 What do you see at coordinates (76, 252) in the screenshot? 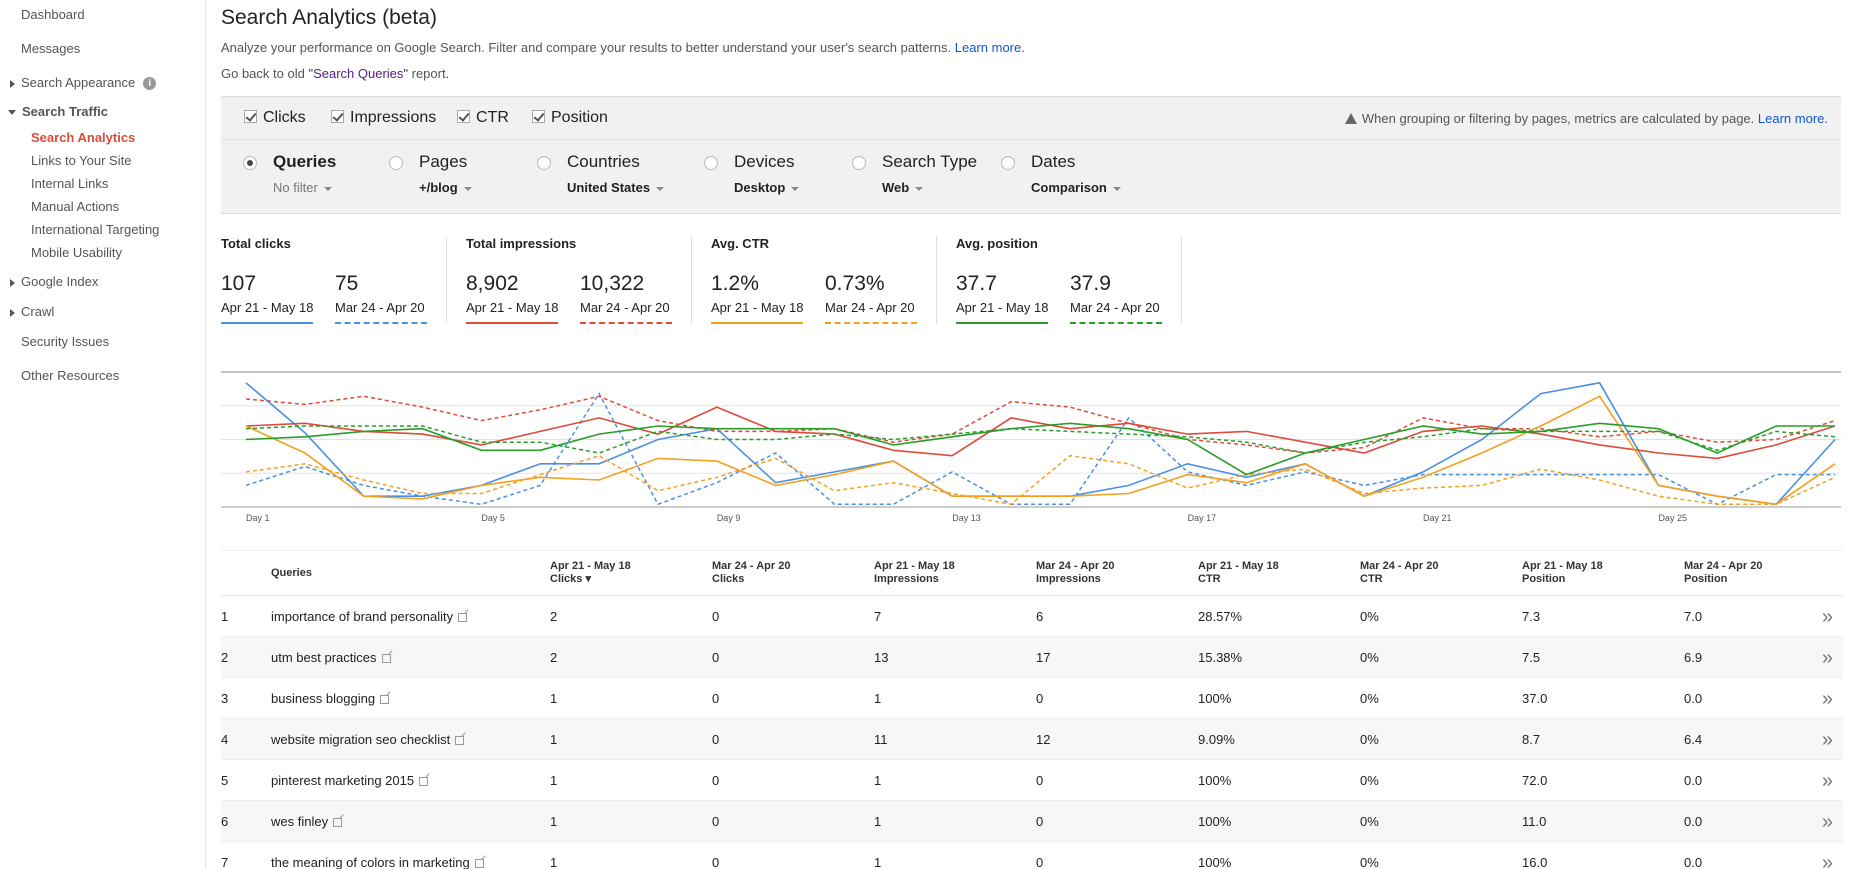
I see `sidebar-item-mobile-usability: Mobile Usability` at bounding box center [76, 252].